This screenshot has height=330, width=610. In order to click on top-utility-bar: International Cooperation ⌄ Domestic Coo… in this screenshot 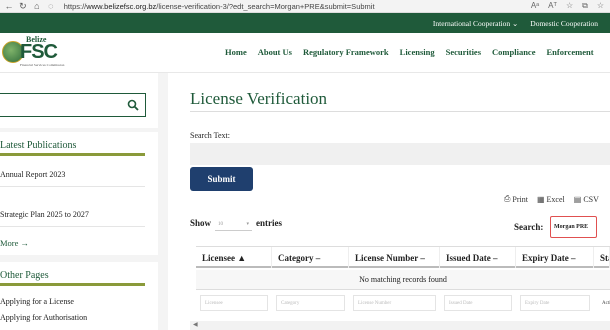, I will do `click(305, 23)`.